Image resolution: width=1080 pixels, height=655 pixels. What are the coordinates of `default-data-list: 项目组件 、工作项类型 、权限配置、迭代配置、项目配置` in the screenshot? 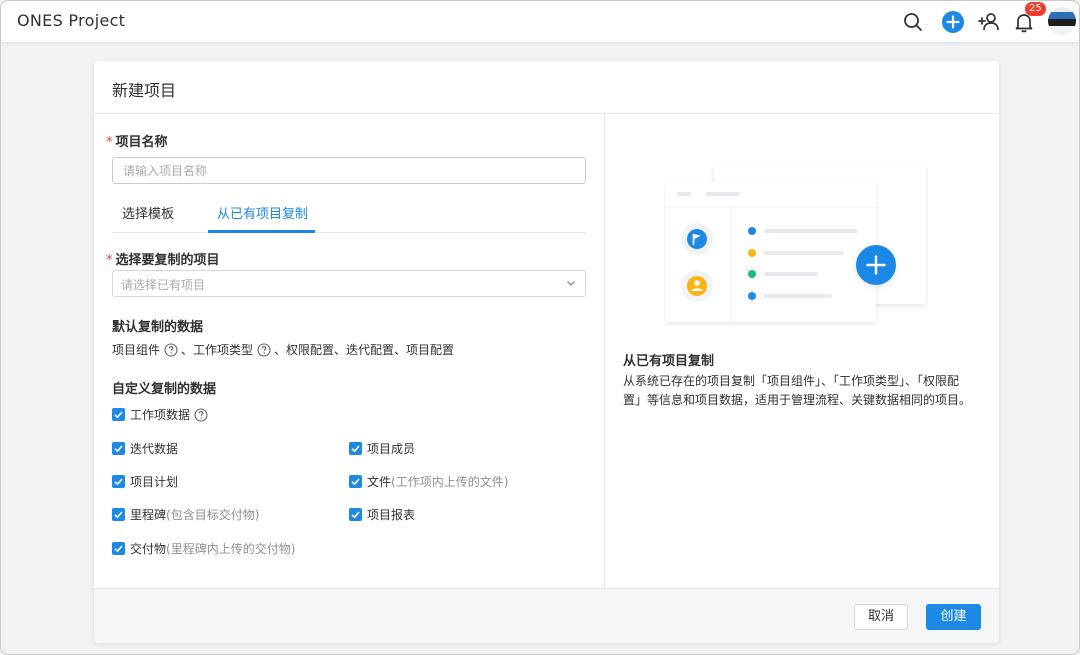 It's located at (283, 349).